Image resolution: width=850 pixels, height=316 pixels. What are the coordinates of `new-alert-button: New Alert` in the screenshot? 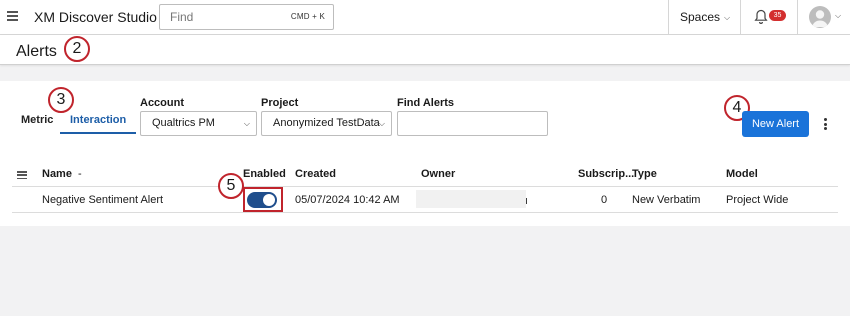 It's located at (775, 124).